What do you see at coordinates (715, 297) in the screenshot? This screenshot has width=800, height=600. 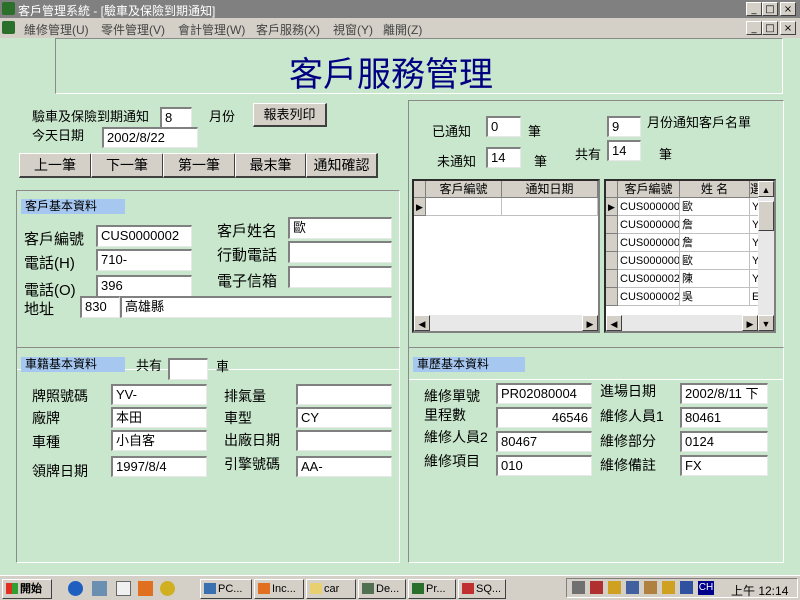 I see `grid-cell: 吳` at bounding box center [715, 297].